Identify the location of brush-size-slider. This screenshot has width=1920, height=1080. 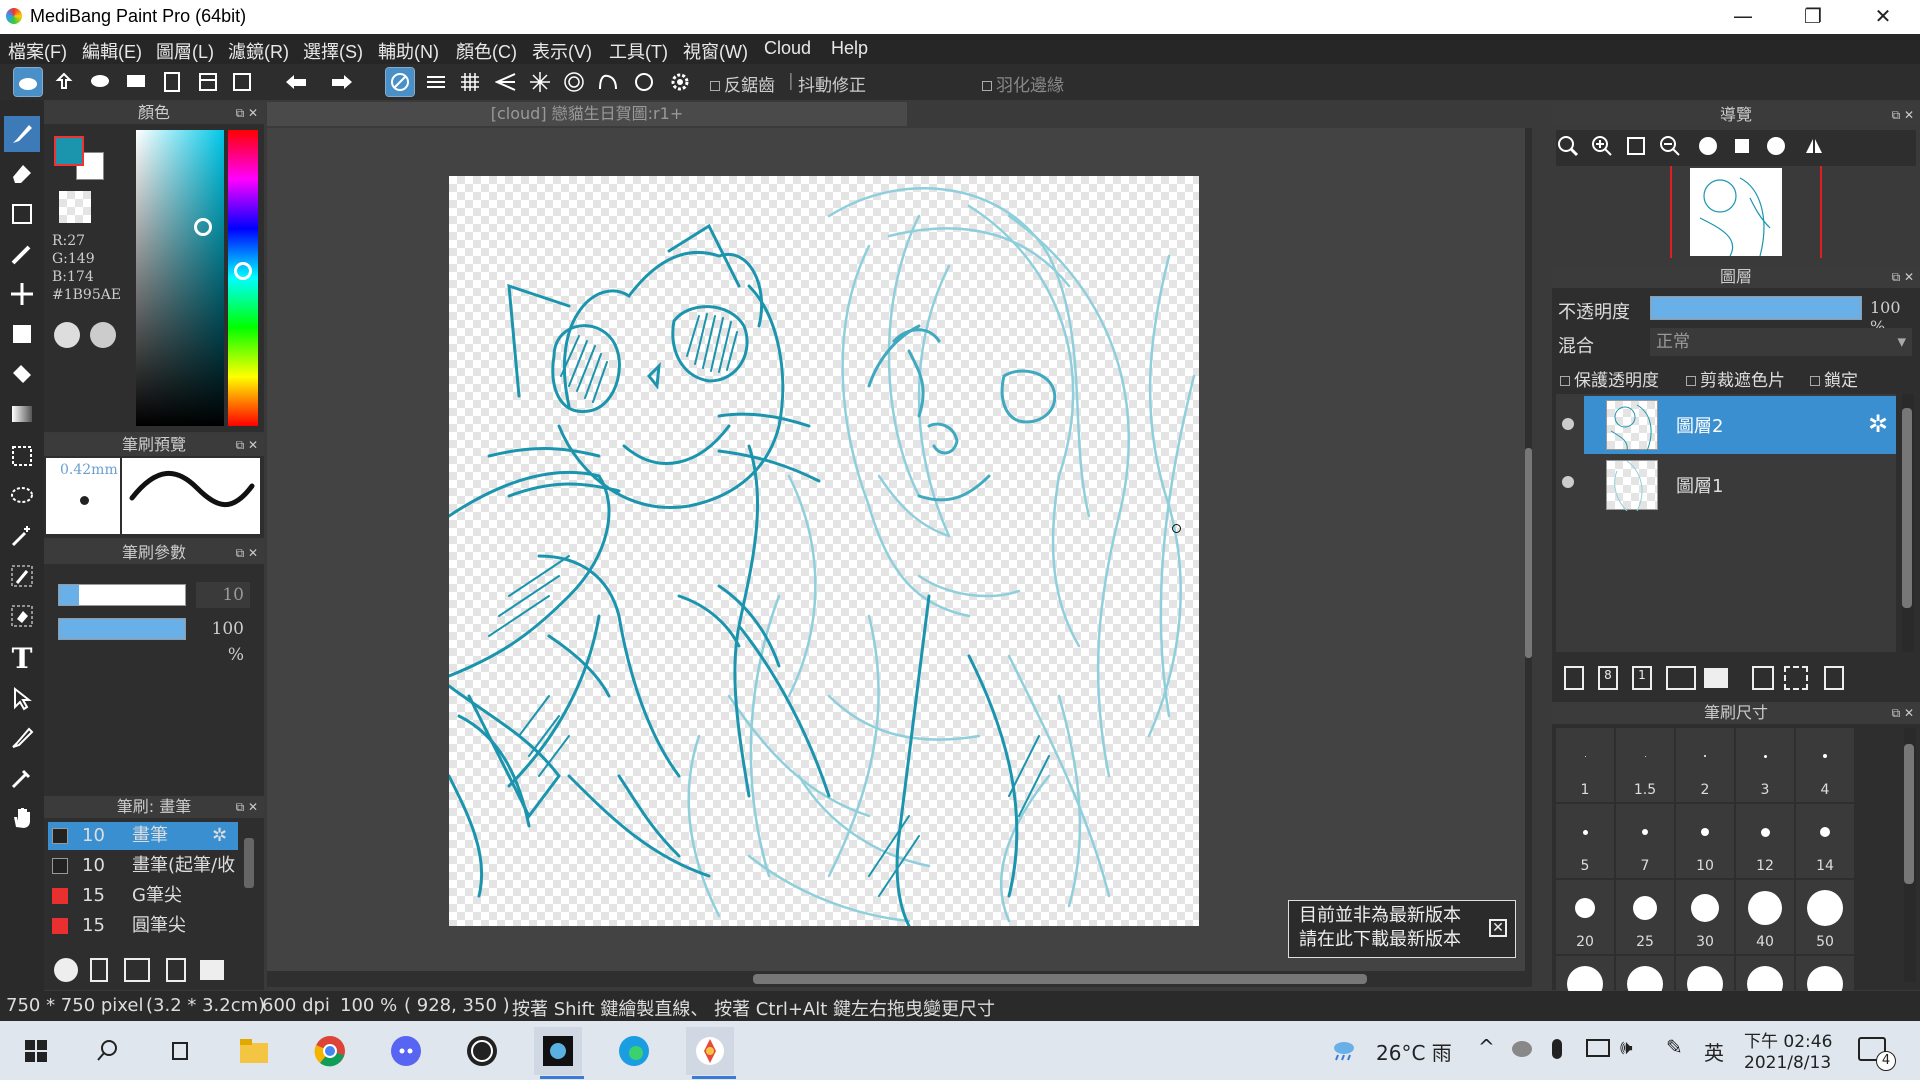
(122, 595).